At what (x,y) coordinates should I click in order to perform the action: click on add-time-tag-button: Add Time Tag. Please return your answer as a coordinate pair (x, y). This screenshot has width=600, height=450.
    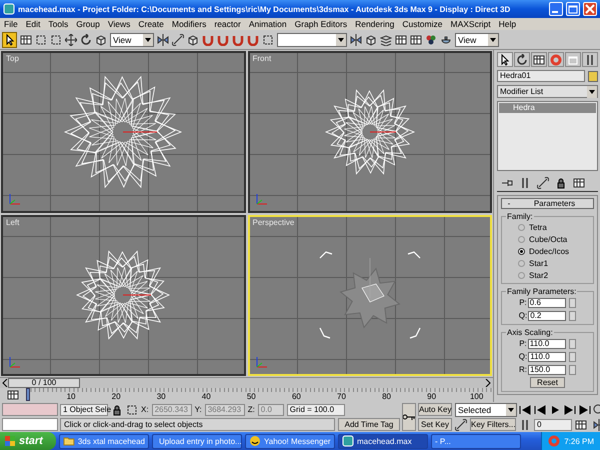
    Looking at the image, I should click on (369, 424).